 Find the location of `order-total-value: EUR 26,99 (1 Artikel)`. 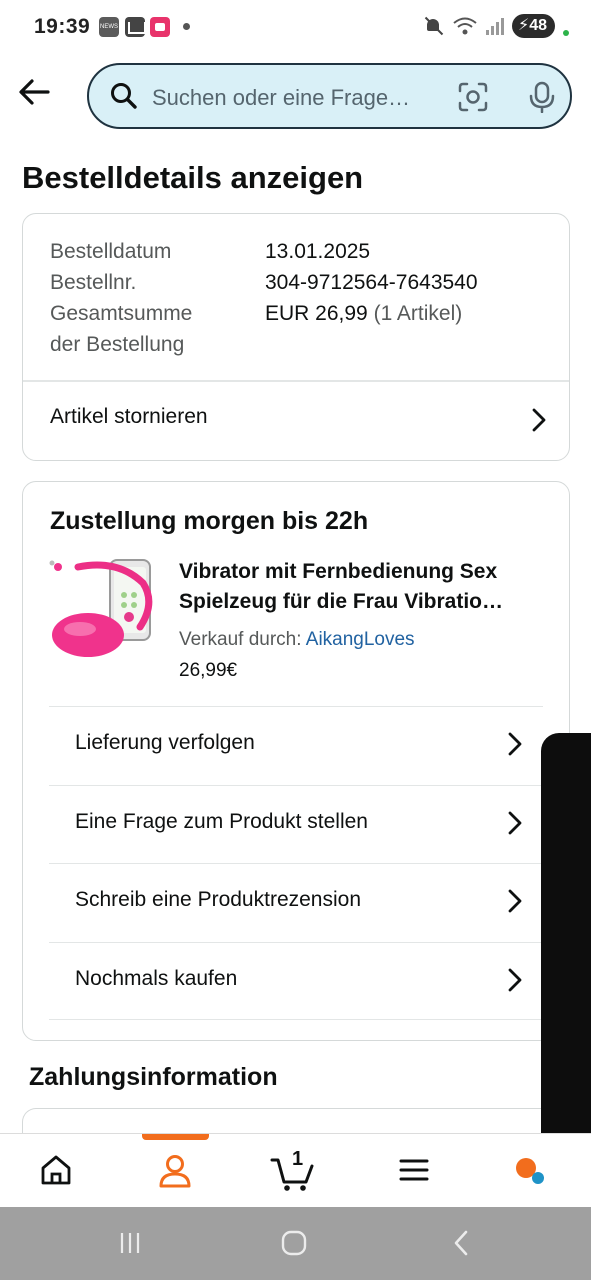

order-total-value: EUR 26,99 (1 Artikel) is located at coordinates (363, 313).